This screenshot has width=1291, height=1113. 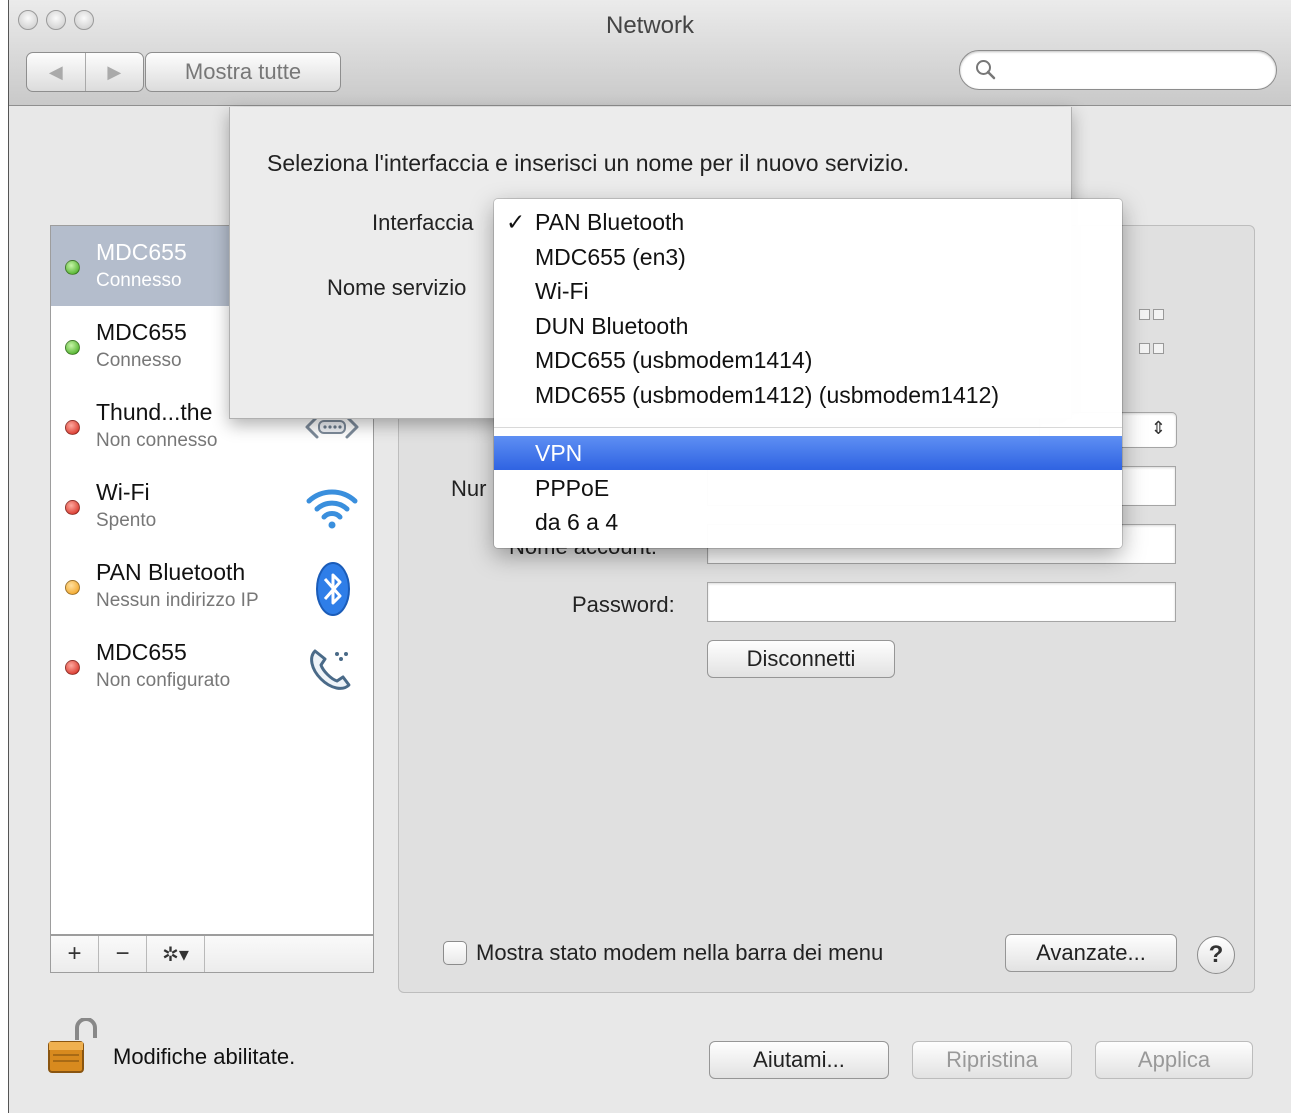 What do you see at coordinates (171, 572) in the screenshot?
I see `service-name: PAN Bluetooth` at bounding box center [171, 572].